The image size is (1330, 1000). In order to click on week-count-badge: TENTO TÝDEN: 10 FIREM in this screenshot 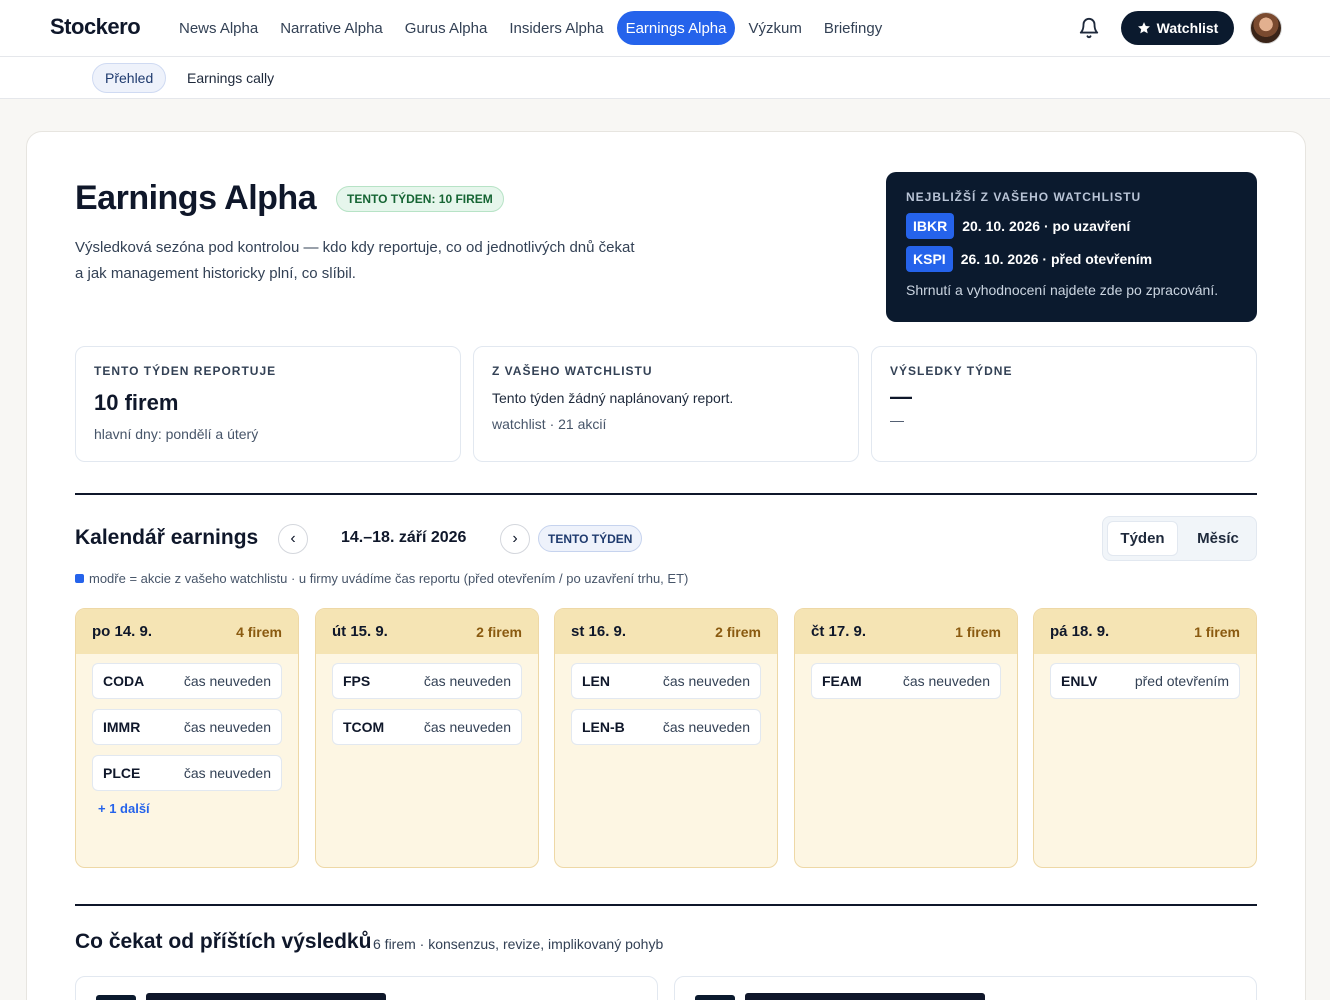, I will do `click(420, 199)`.